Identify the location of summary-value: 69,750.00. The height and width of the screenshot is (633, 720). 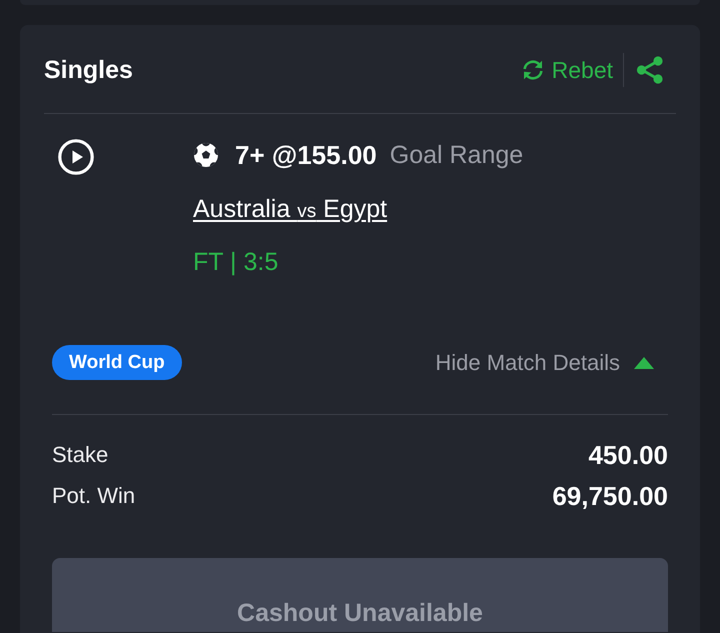
(610, 496).